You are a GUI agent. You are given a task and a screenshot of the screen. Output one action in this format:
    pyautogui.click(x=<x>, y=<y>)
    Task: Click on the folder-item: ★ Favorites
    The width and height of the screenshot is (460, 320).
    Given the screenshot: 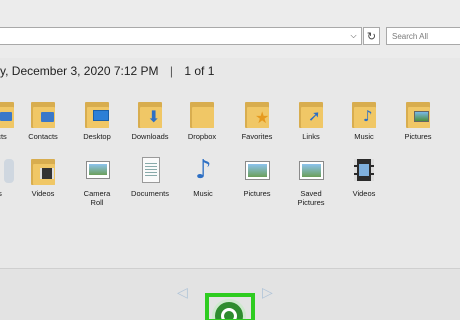 What is the action you would take?
    pyautogui.click(x=257, y=119)
    